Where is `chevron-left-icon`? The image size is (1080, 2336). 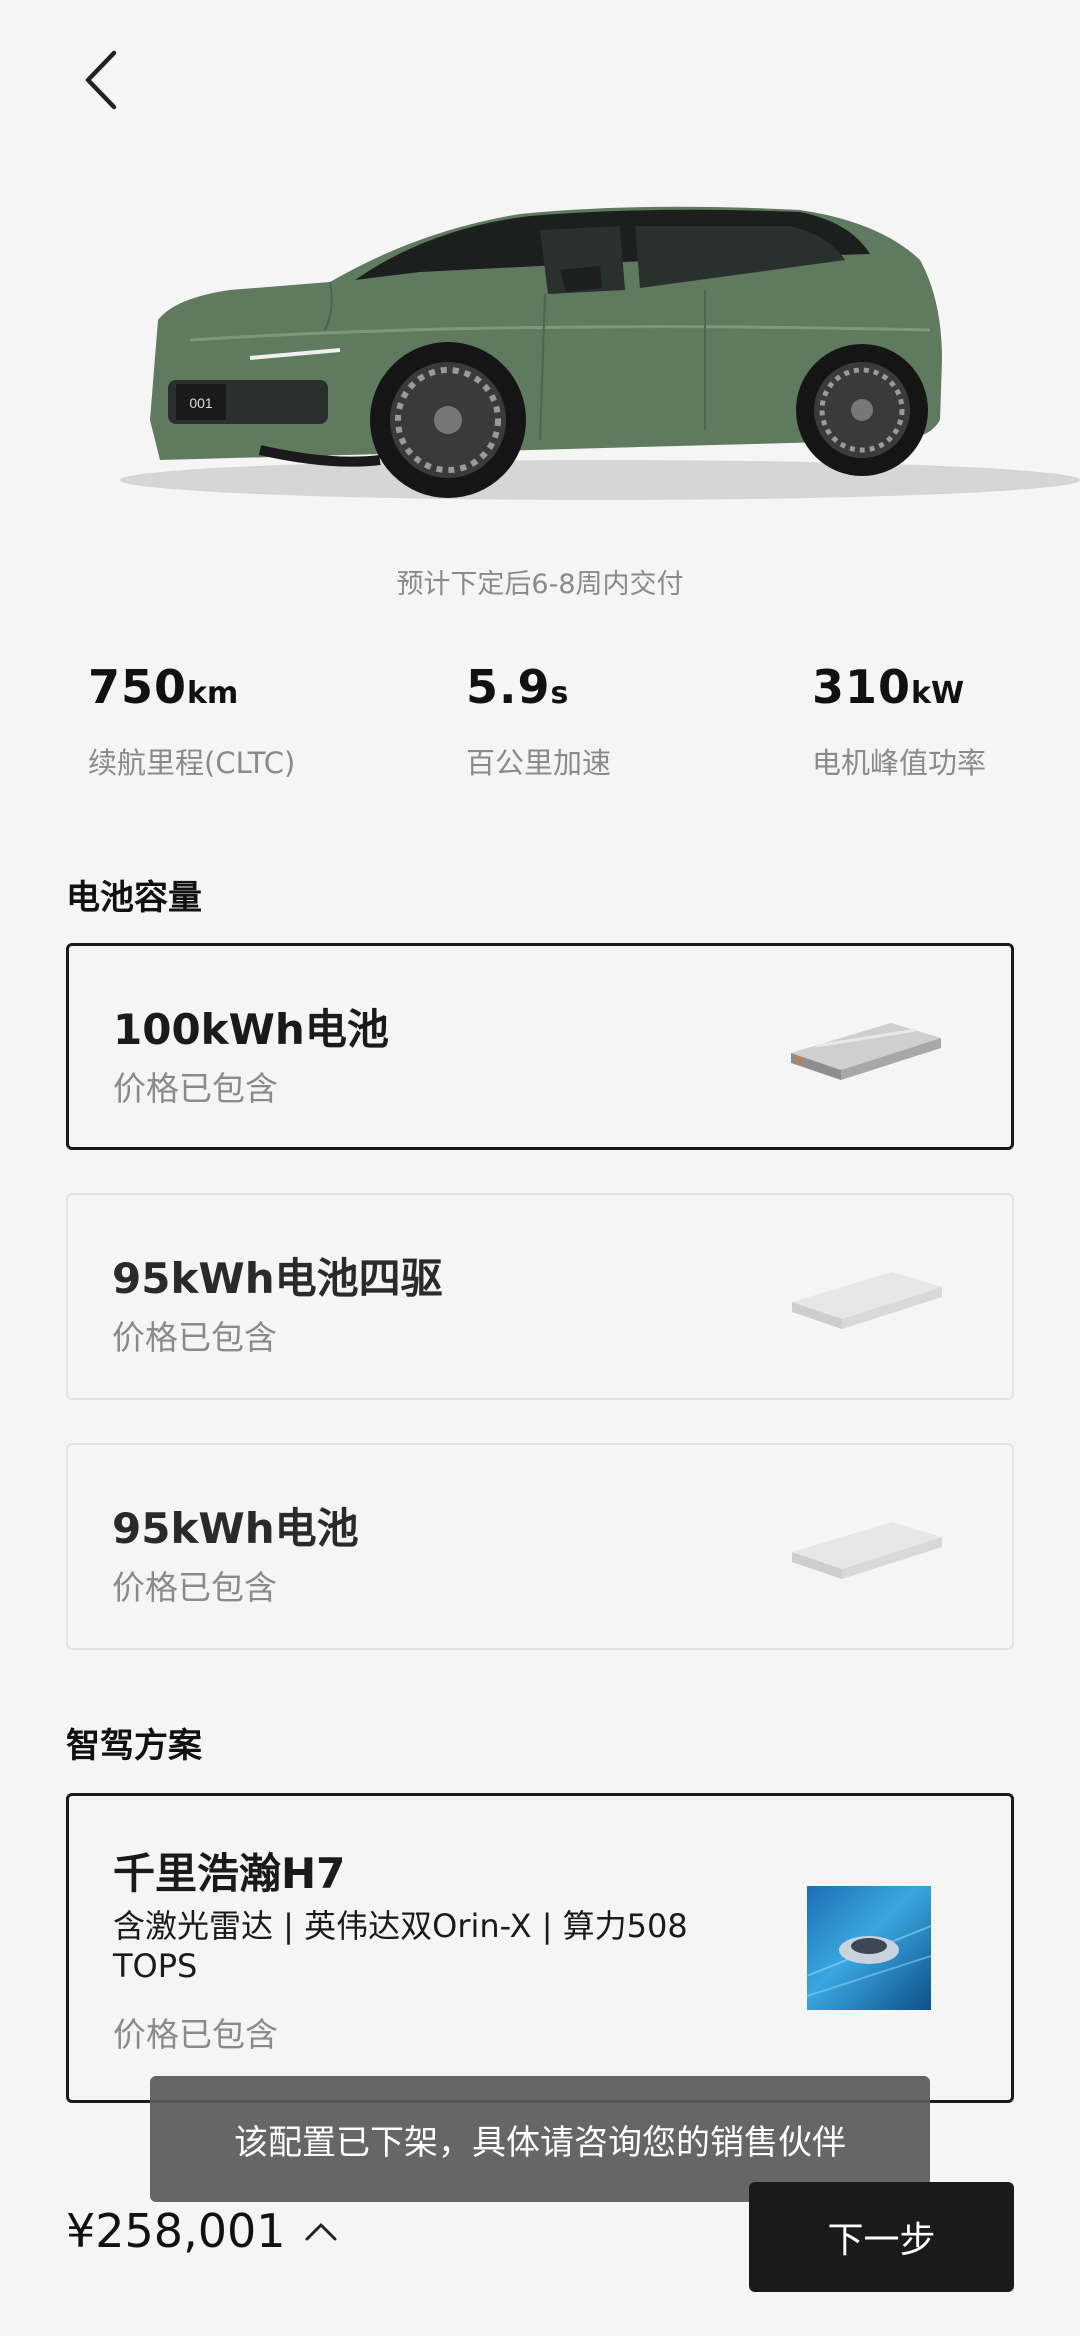 chevron-left-icon is located at coordinates (101, 80).